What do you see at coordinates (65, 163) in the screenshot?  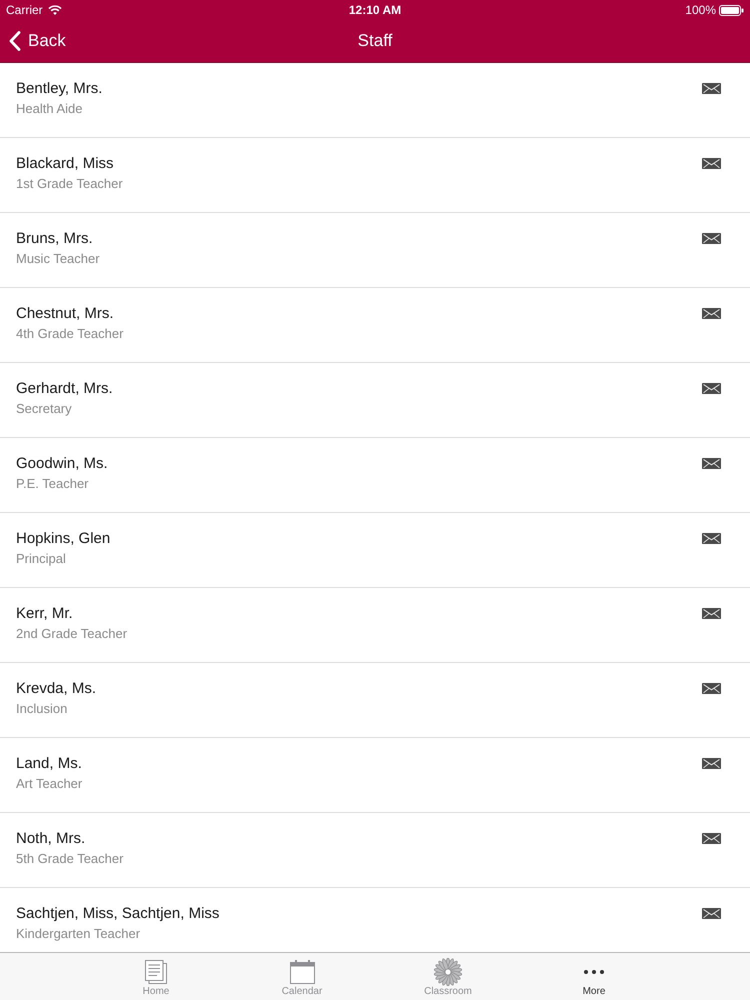 I see `staff-name: Blackard, Miss` at bounding box center [65, 163].